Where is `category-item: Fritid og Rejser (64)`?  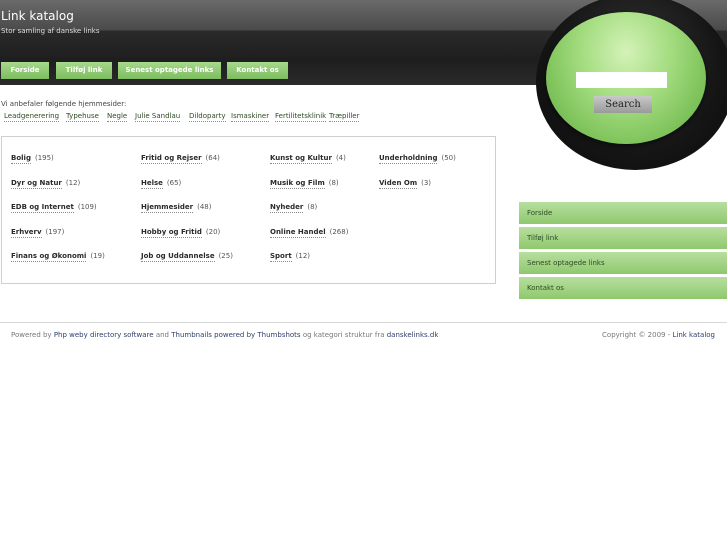 category-item: Fritid og Rejser (64) is located at coordinates (180, 159).